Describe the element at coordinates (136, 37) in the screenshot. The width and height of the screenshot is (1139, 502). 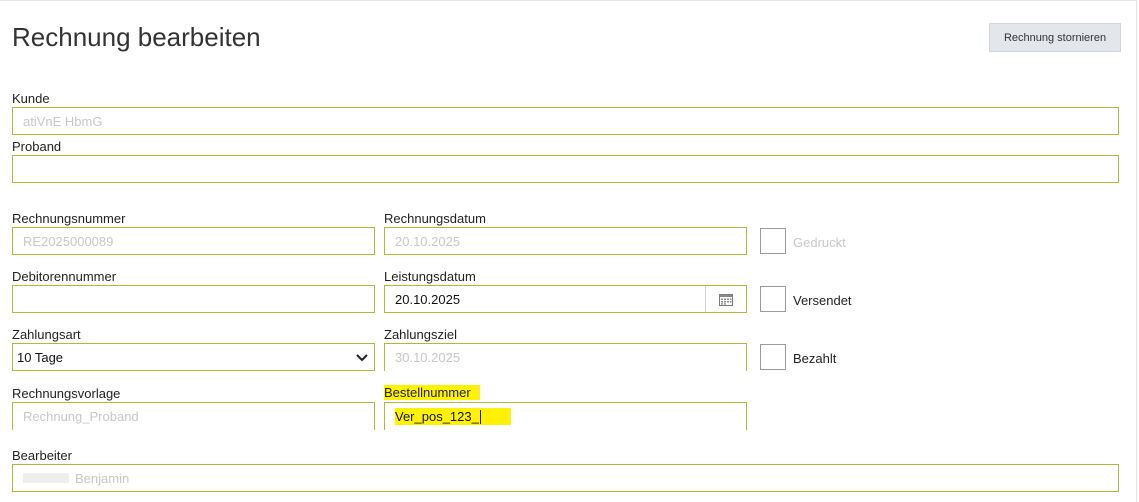
I see `page-title: Rechnung bearbeiten` at that location.